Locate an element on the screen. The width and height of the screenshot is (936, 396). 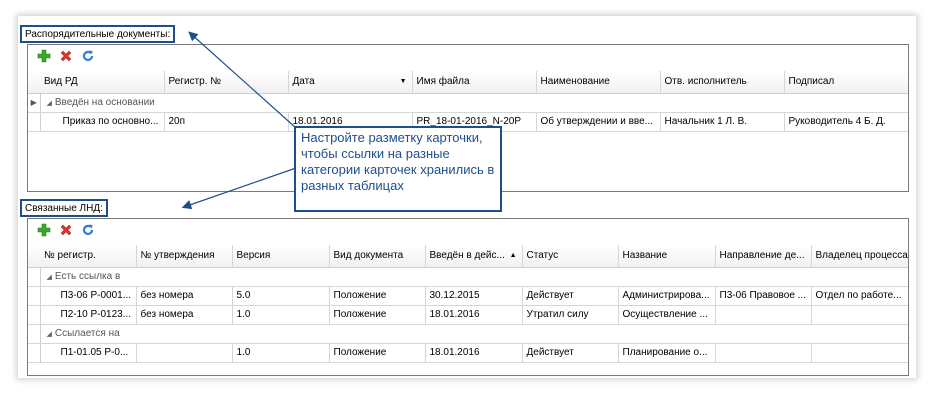
arrow-to-lnd-label is located at coordinates (239, 188).